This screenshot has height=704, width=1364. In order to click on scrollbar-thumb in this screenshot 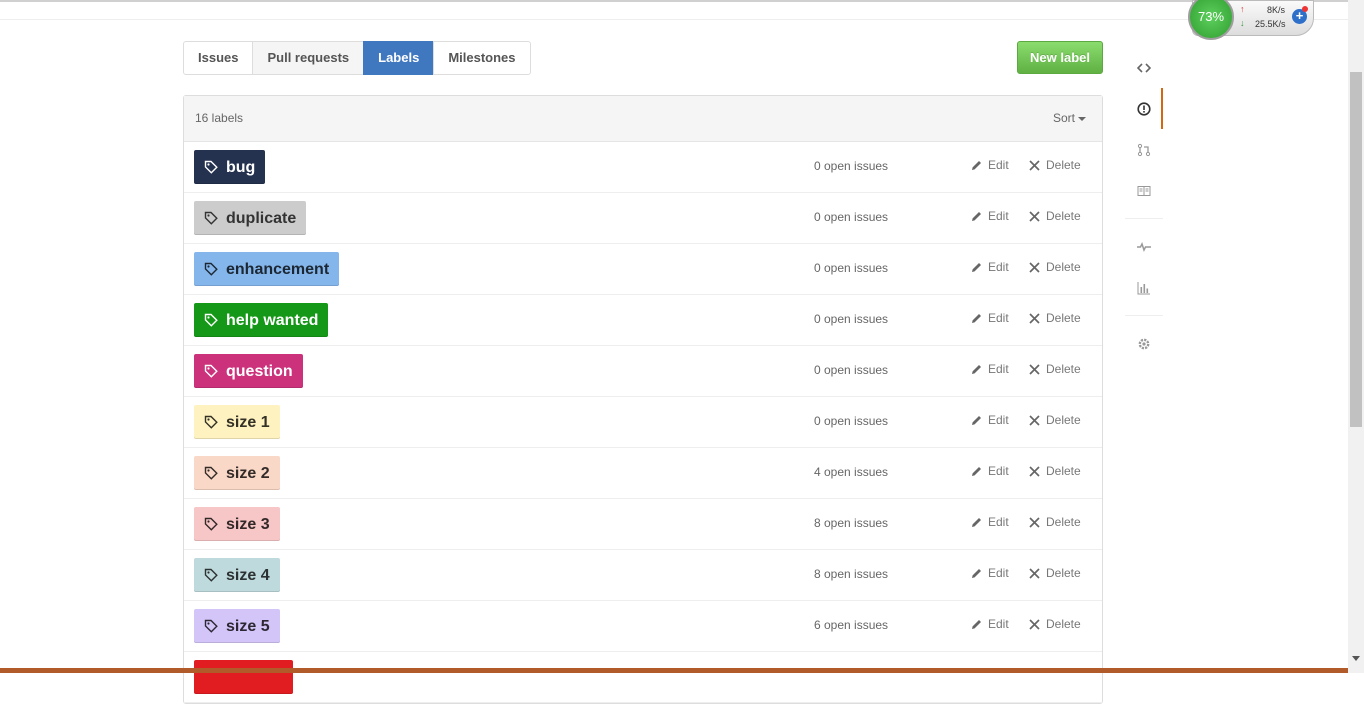, I will do `click(1356, 249)`.